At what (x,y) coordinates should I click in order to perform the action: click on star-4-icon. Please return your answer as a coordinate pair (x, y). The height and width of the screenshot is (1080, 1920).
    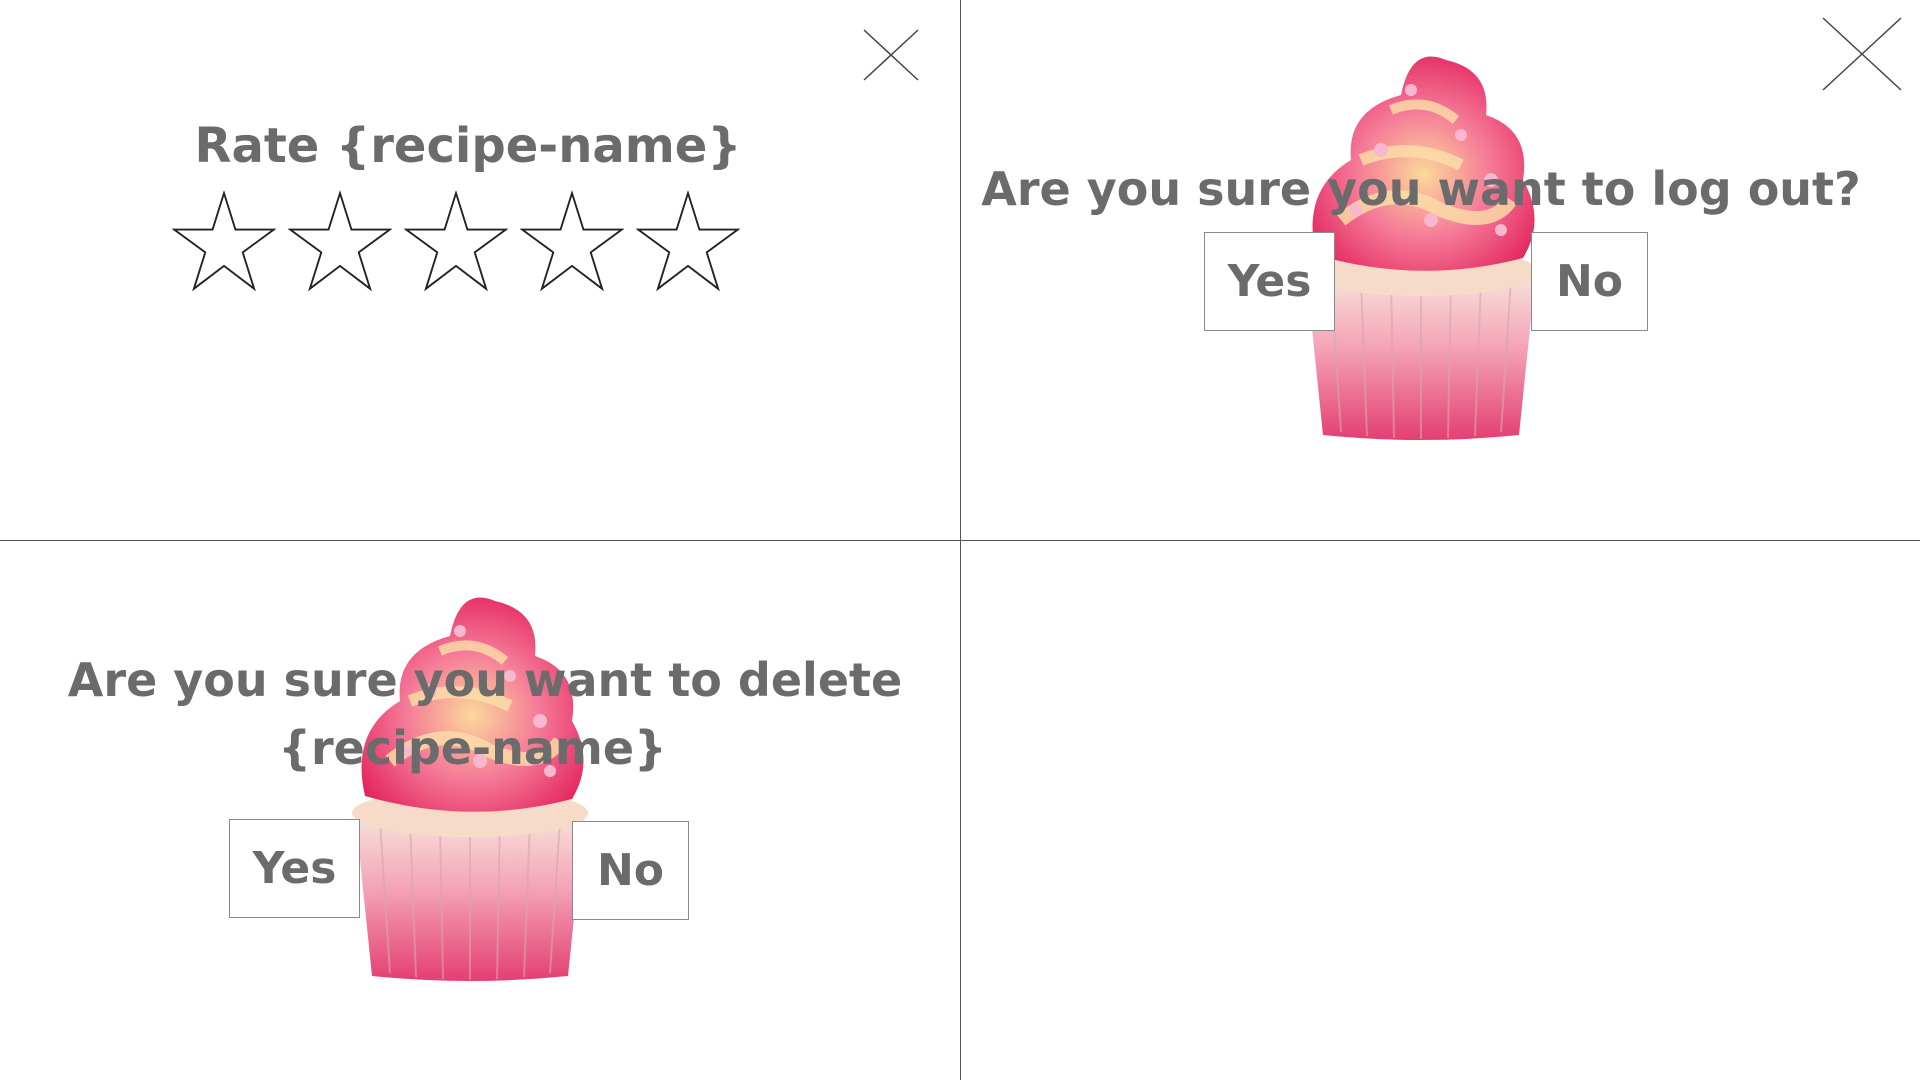
    Looking at the image, I should click on (572, 242).